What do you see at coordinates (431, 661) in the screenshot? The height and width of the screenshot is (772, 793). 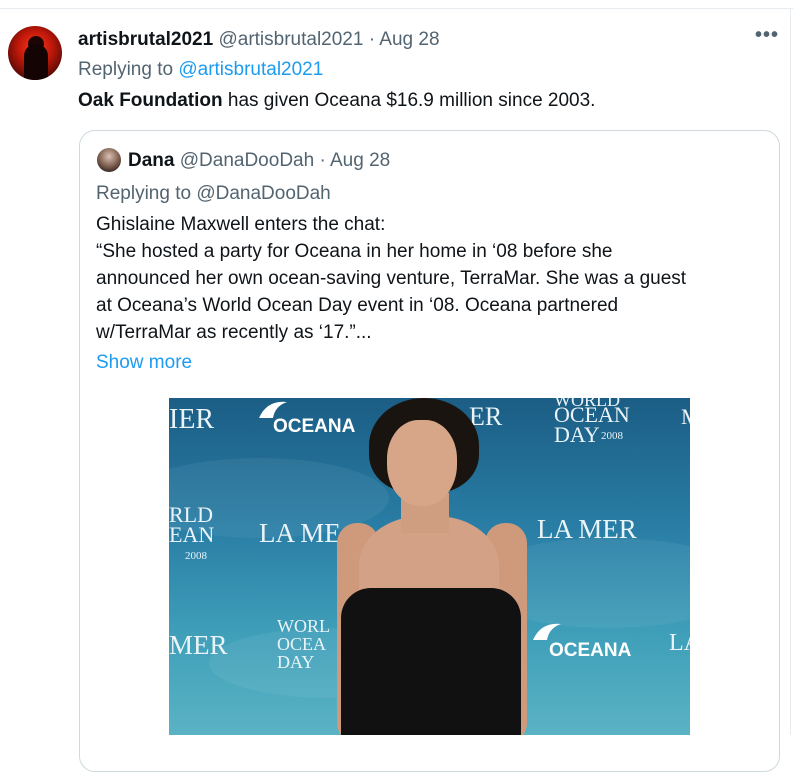 I see `person-dress` at bounding box center [431, 661].